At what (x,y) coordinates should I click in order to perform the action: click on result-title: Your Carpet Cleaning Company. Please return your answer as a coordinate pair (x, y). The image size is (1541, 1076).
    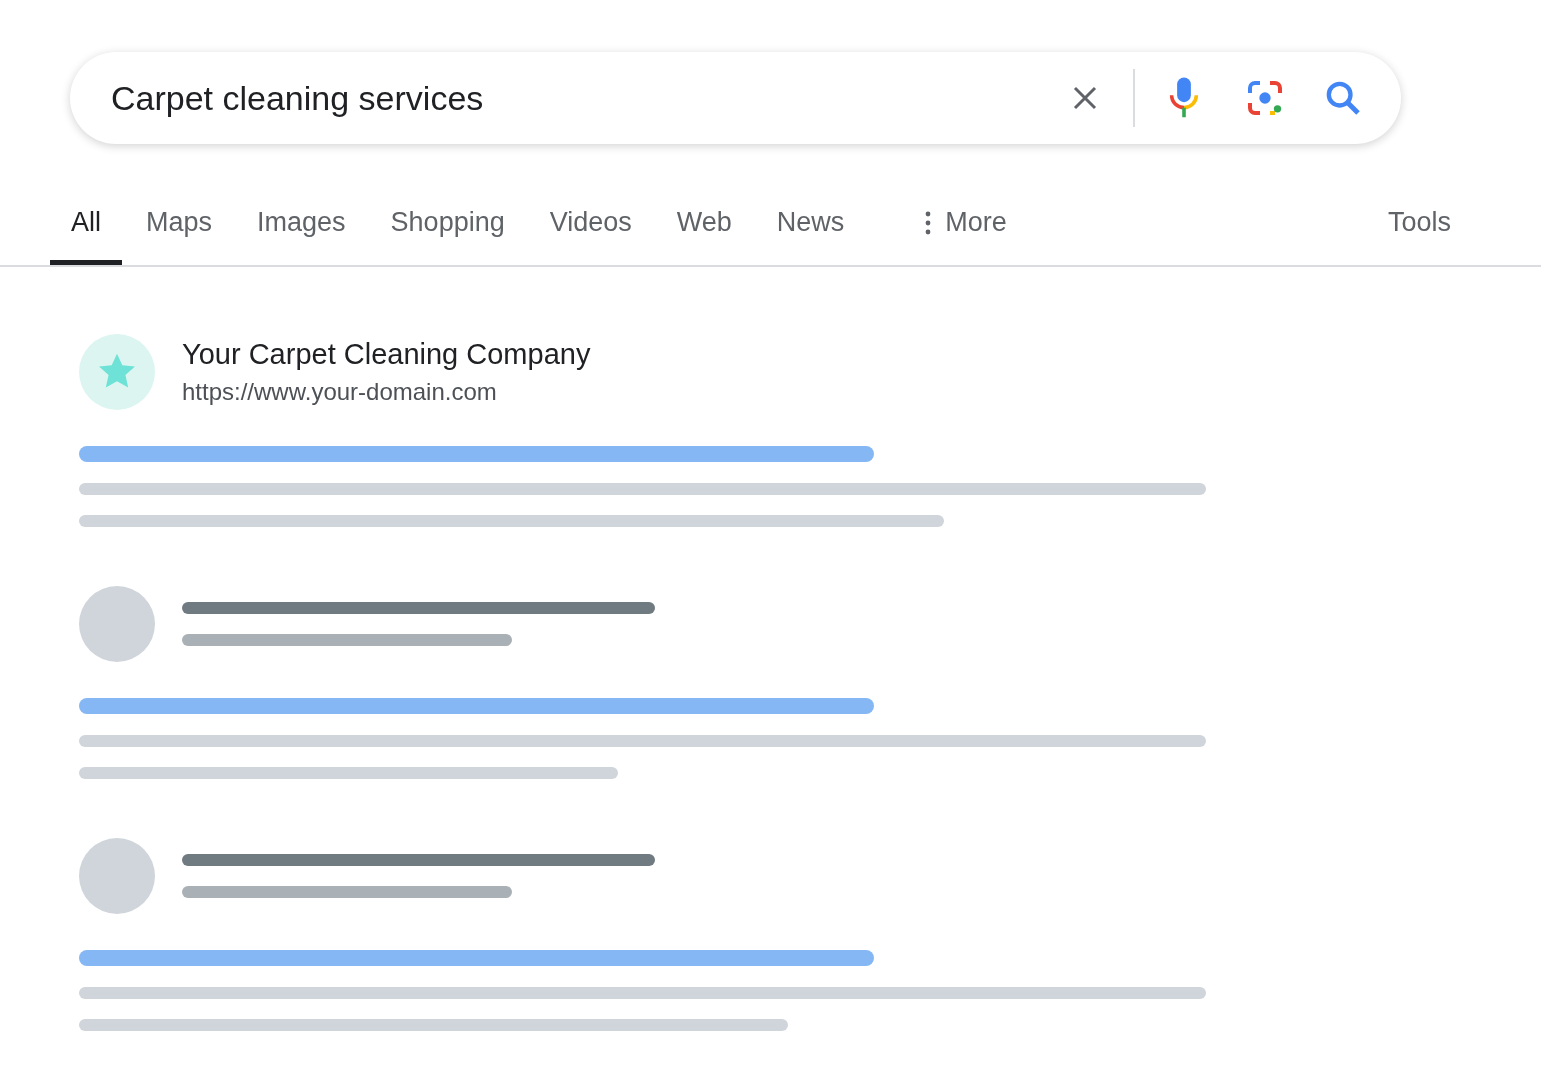
    Looking at the image, I should click on (386, 354).